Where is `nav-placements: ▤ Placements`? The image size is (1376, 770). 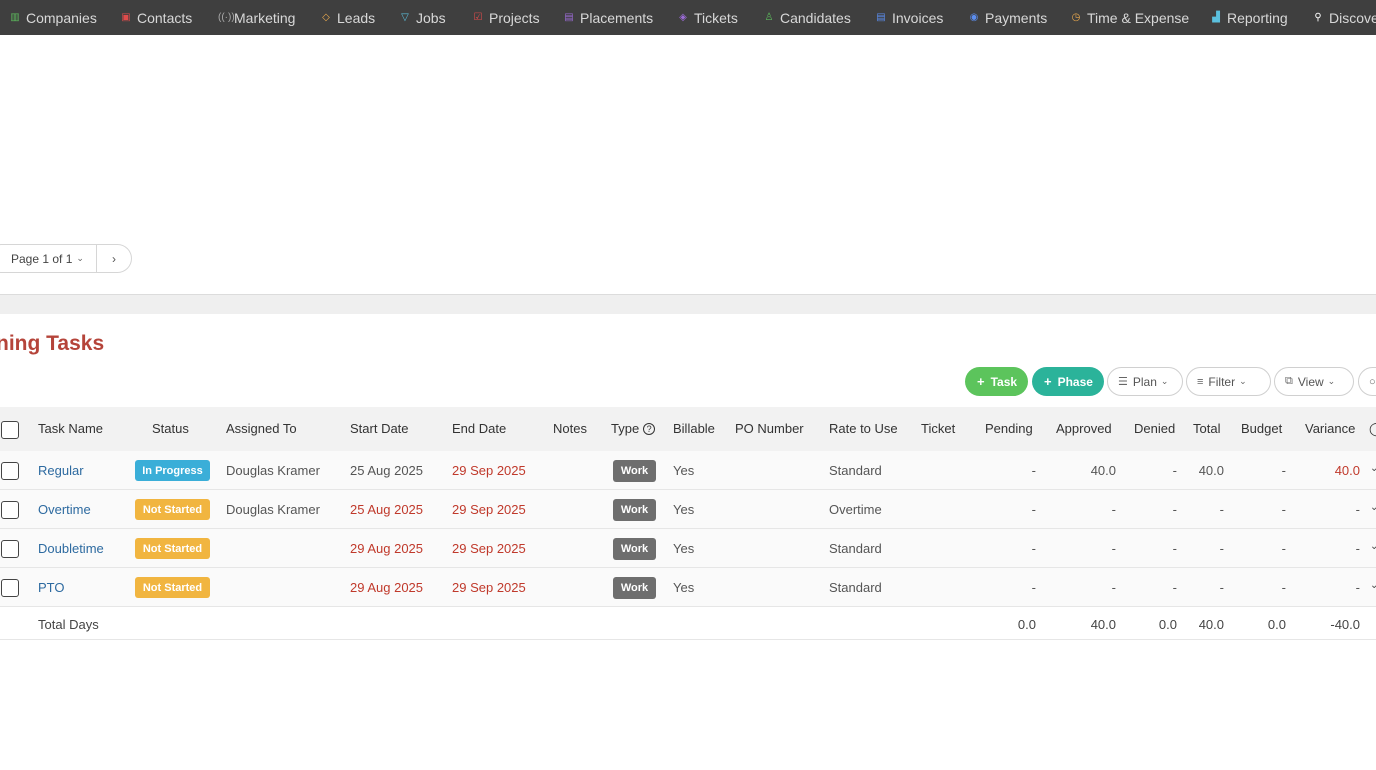 nav-placements: ▤ Placements is located at coordinates (608, 17).